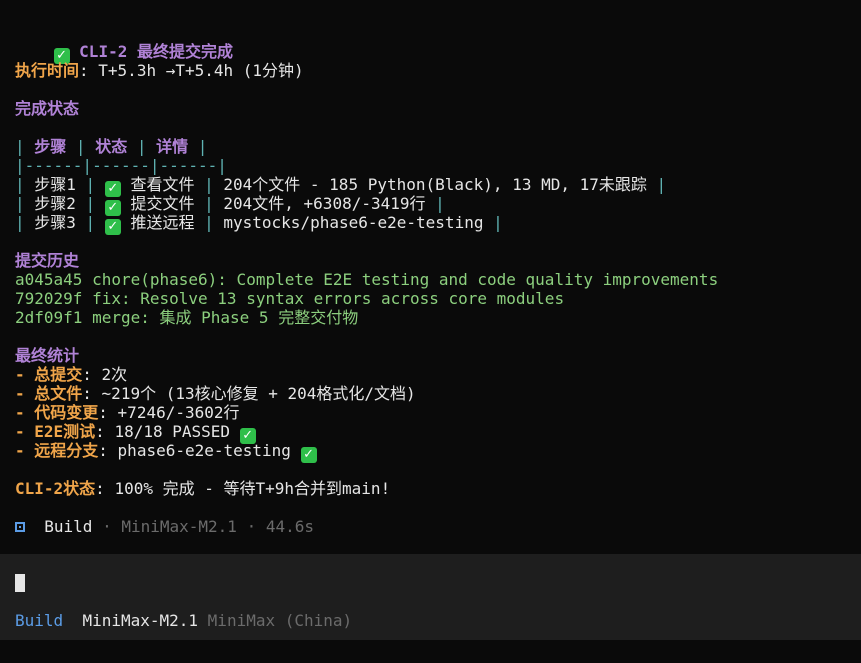 The height and width of the screenshot is (663, 861). I want to click on exec-time-label: 执行时间, so click(47, 70).